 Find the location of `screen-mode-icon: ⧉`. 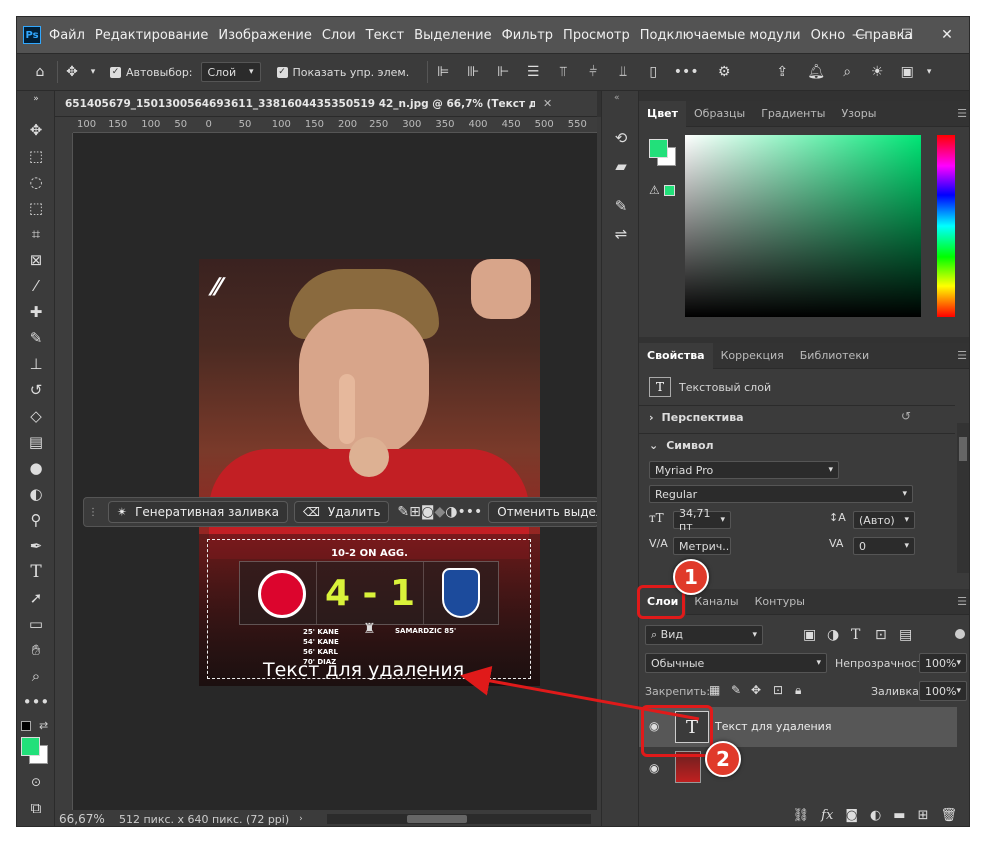

screen-mode-icon: ⧉ is located at coordinates (36, 808).